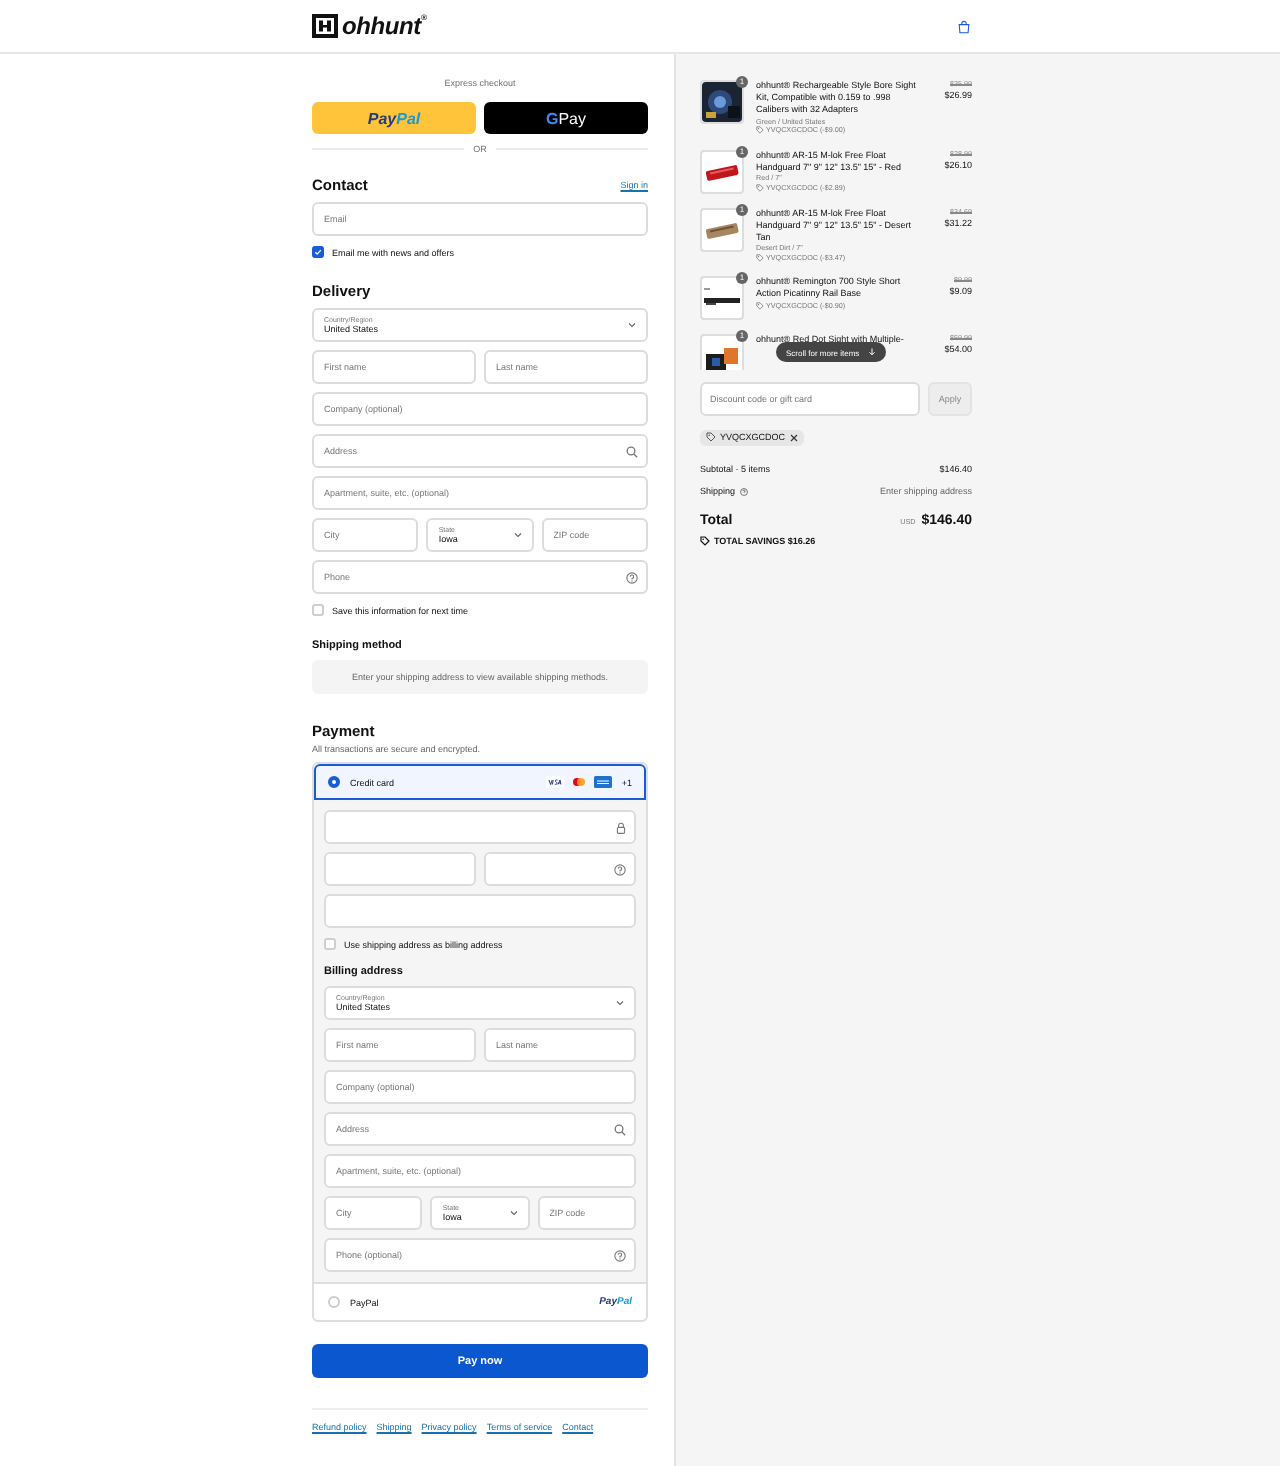  Describe the element at coordinates (334, 782) in the screenshot. I see `radio-button` at that location.